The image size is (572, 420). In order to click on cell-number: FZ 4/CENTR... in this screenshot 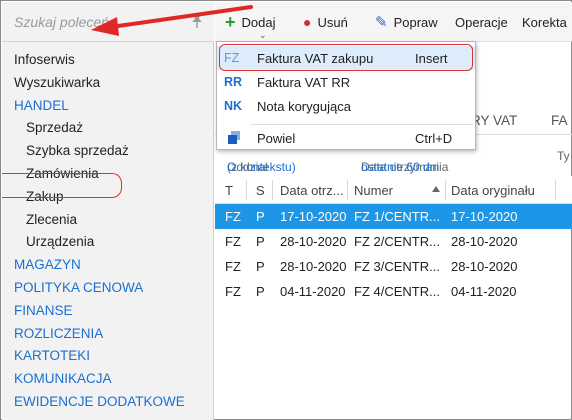, I will do `click(397, 291)`.